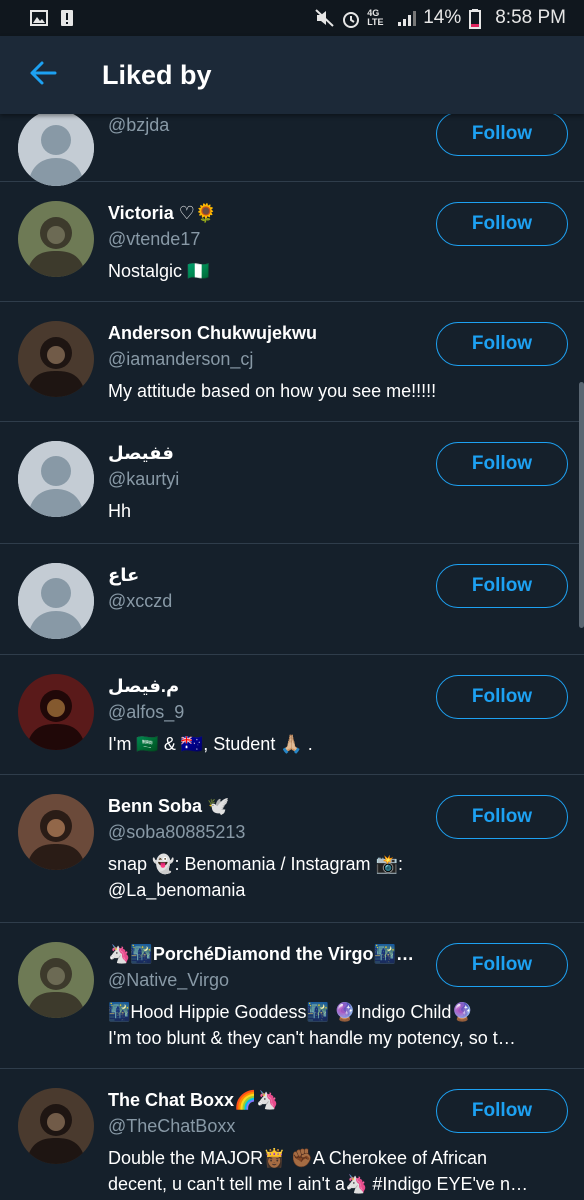 The width and height of the screenshot is (584, 1200). I want to click on battery-icon, so click(478, 19).